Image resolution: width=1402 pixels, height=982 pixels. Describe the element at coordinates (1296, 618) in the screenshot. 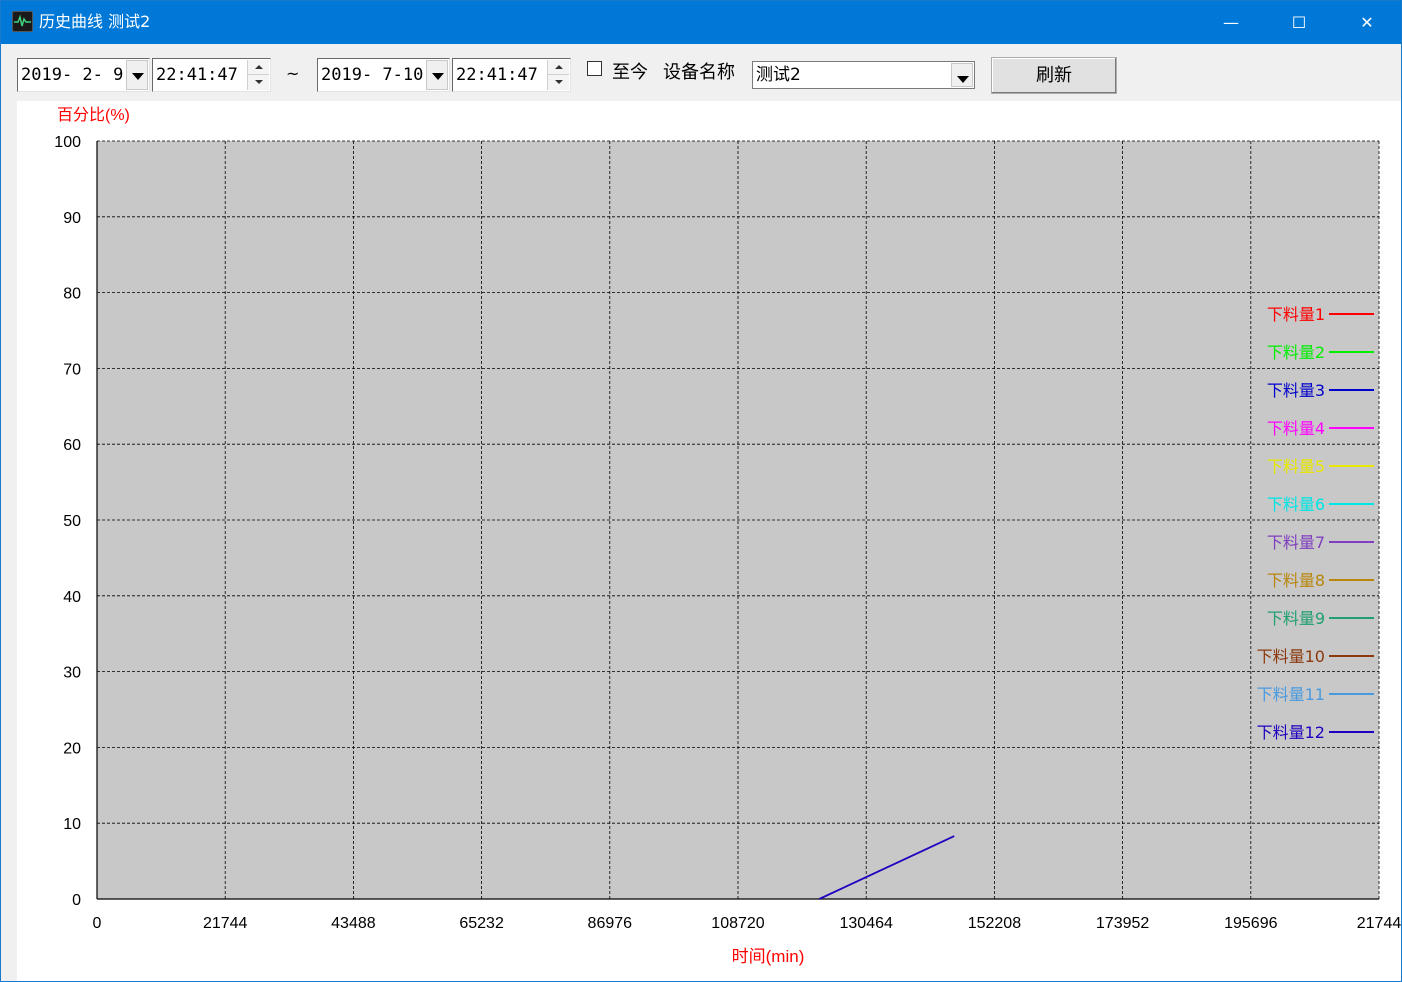

I see `legend-label: 下料量9` at that location.